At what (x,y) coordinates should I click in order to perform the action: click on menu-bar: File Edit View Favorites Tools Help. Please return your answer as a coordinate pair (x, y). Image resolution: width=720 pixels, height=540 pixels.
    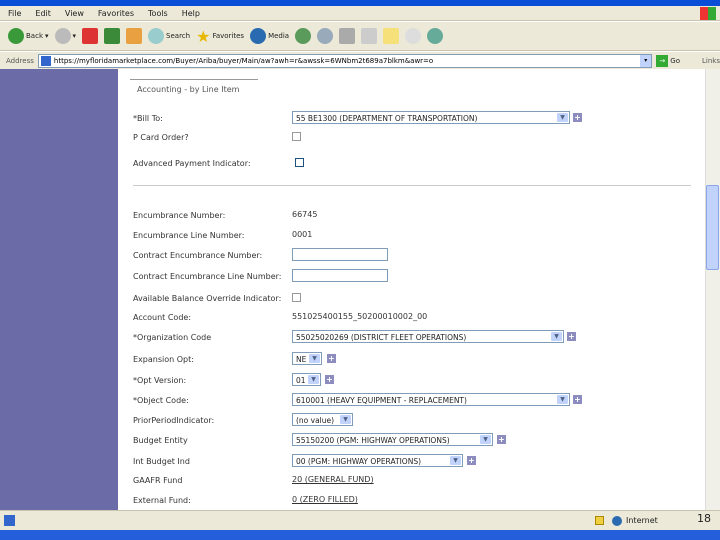
    Looking at the image, I should click on (360, 13).